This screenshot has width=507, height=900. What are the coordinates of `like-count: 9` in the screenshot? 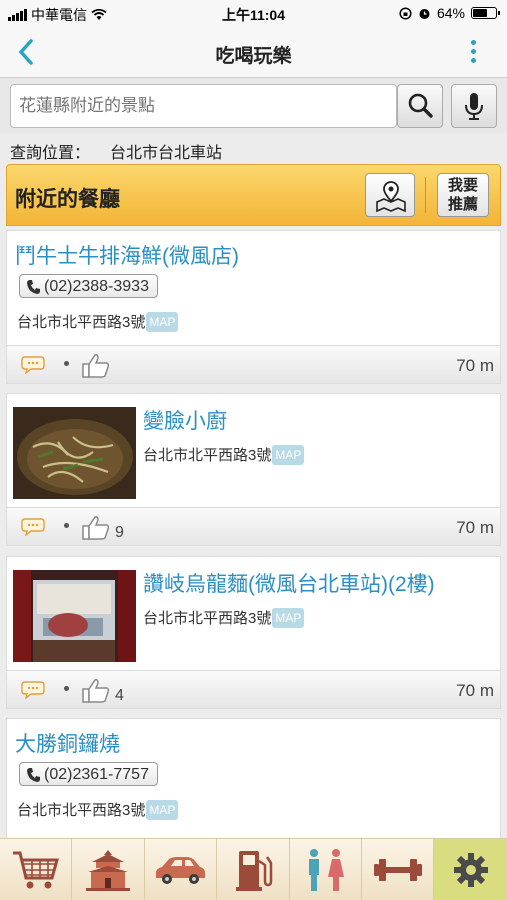 It's located at (119, 532).